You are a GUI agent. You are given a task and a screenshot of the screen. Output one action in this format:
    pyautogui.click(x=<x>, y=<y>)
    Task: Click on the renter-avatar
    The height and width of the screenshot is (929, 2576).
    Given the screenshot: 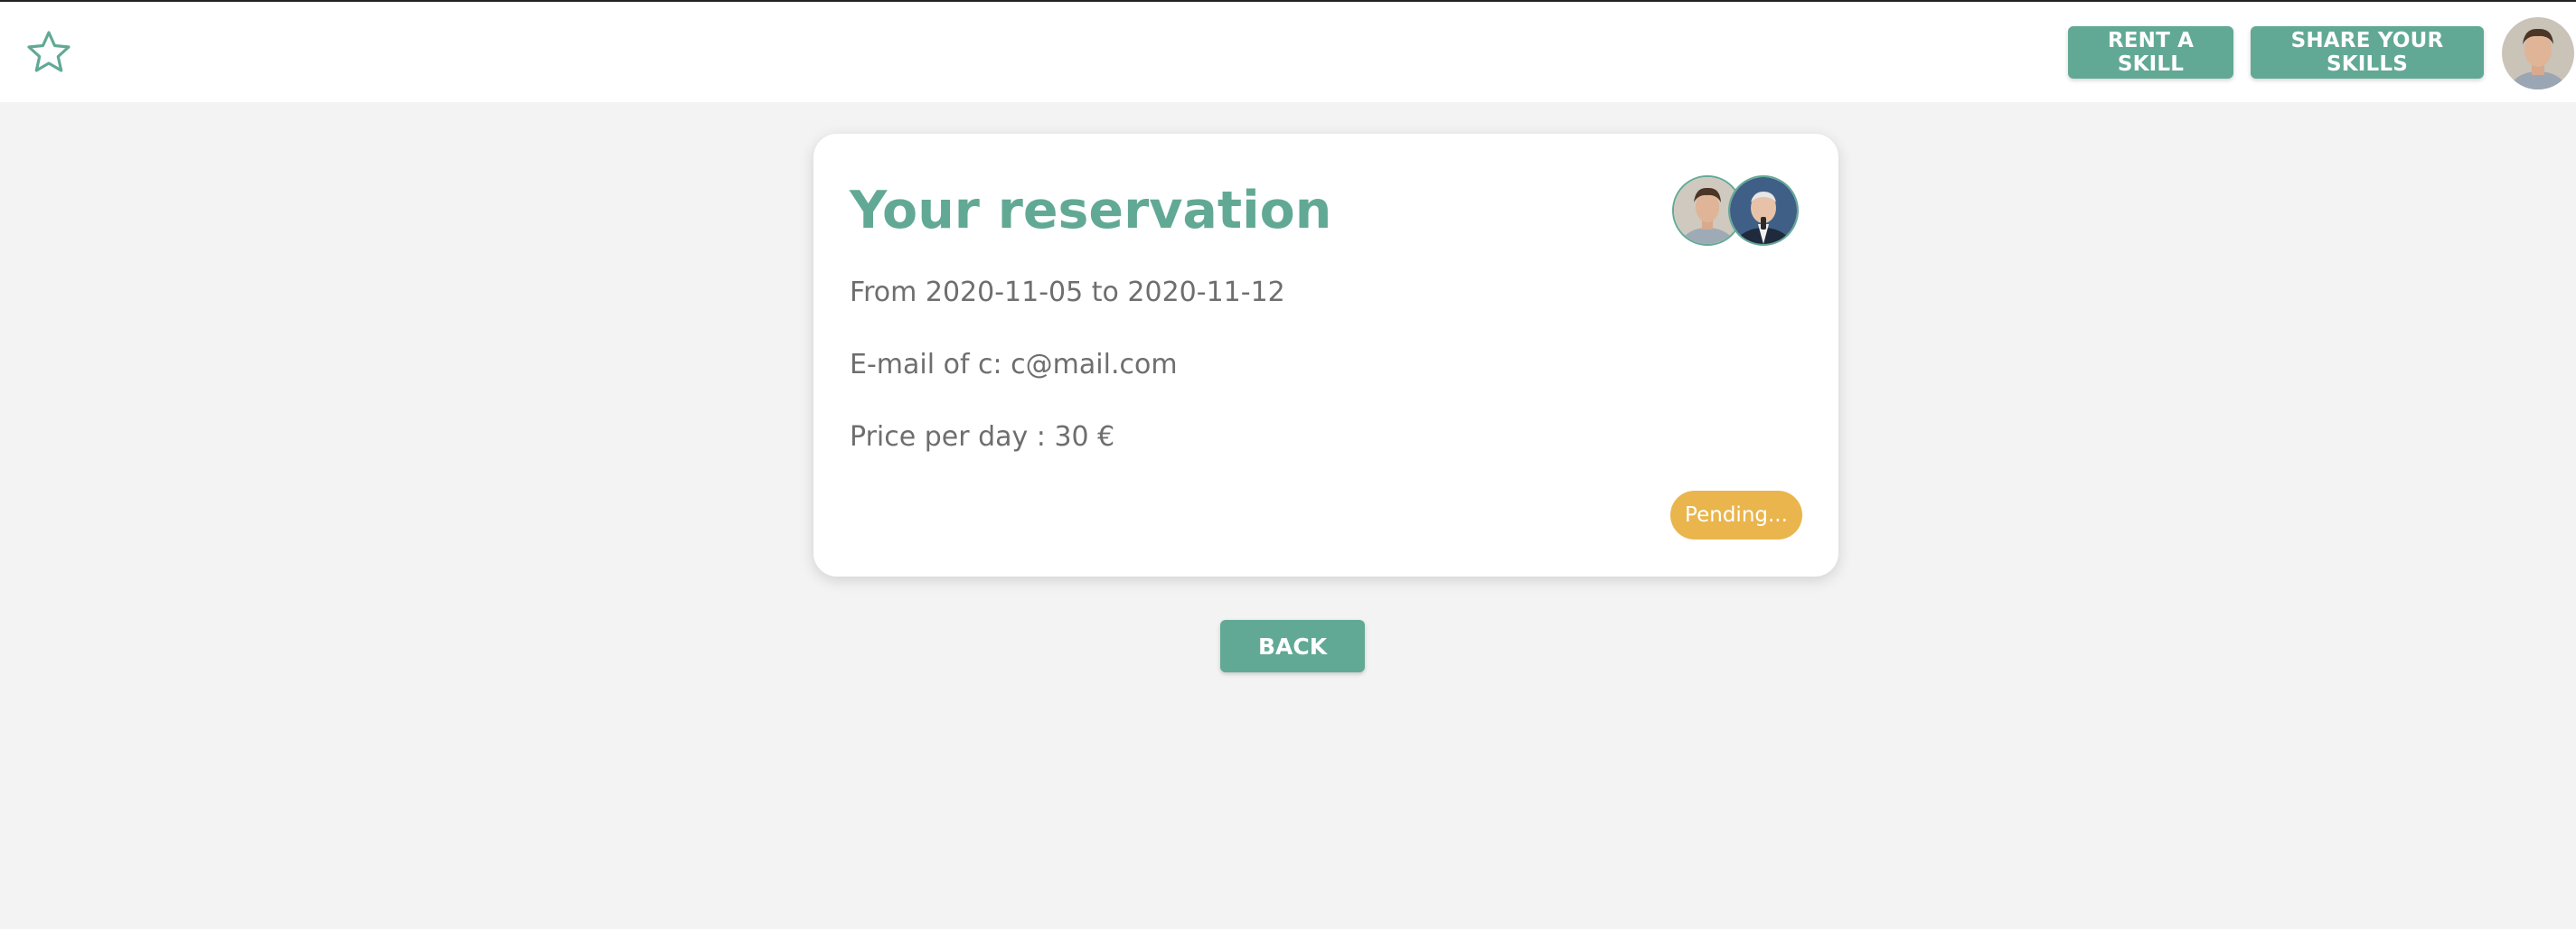 What is the action you would take?
    pyautogui.click(x=1764, y=210)
    